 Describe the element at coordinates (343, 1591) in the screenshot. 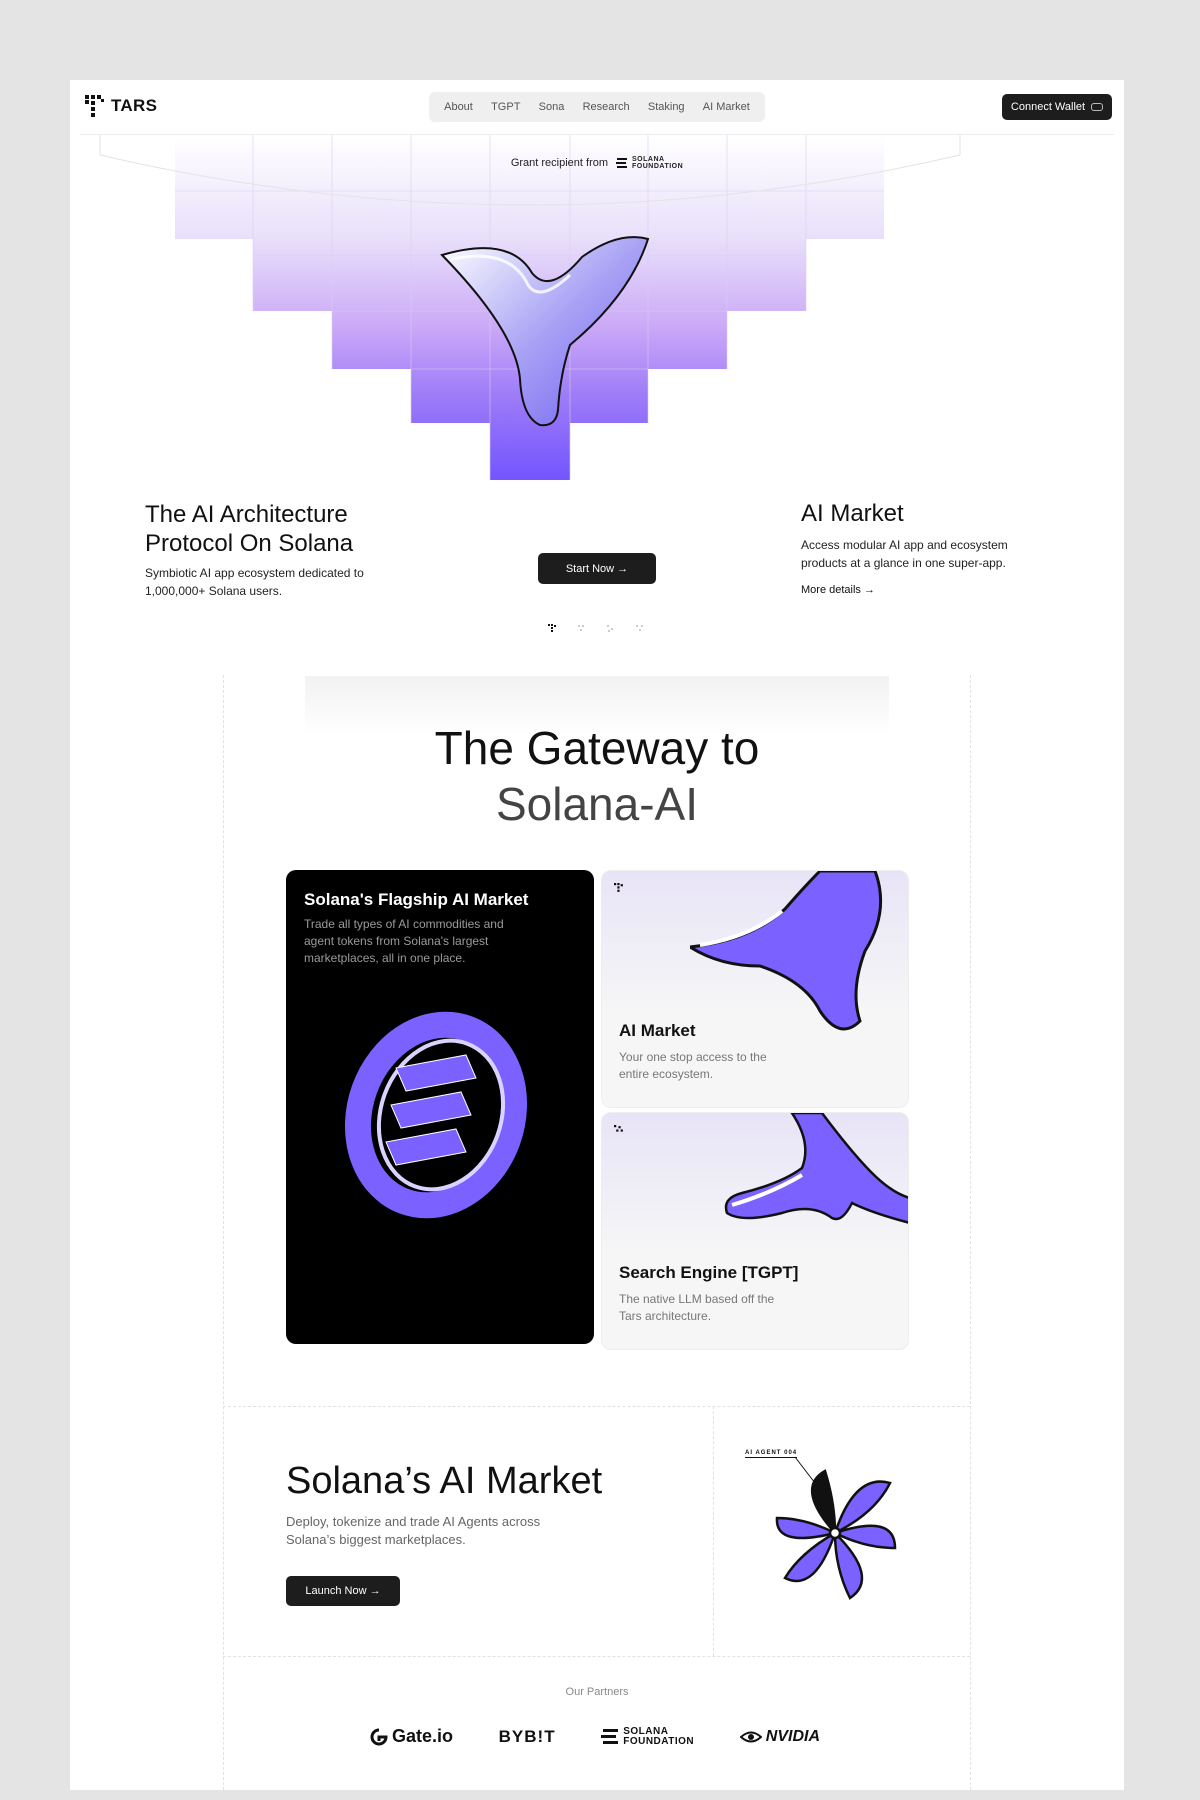

I see `launch-now-button: Launch Now →` at that location.